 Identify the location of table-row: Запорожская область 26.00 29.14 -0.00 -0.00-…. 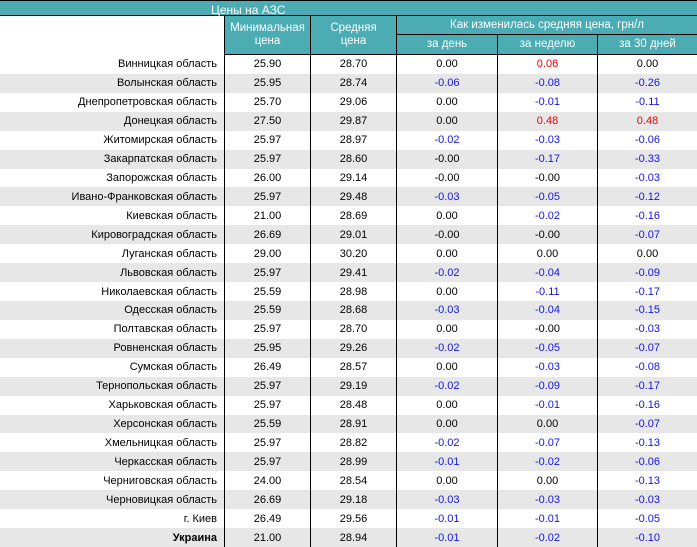
(348, 178).